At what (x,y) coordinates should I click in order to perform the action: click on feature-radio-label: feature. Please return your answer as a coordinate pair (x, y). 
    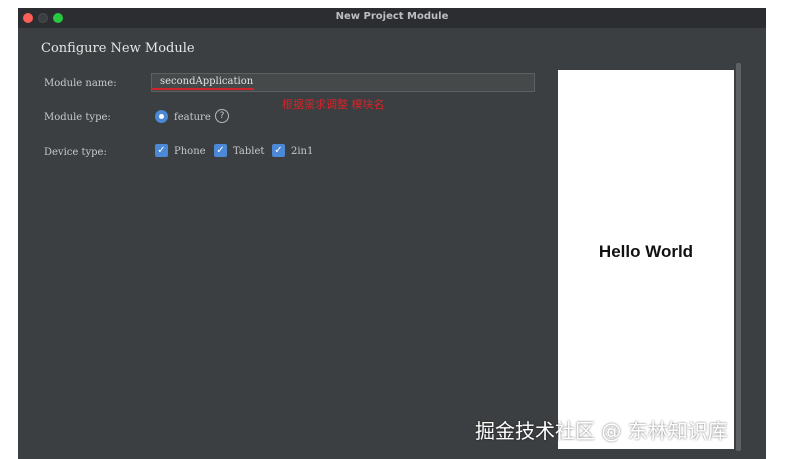
    Looking at the image, I should click on (192, 117).